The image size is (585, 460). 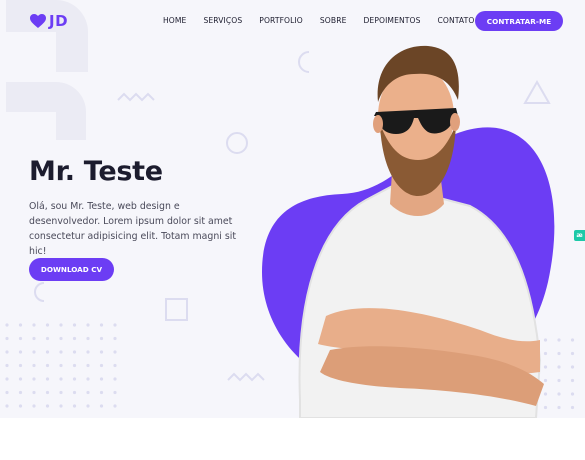 What do you see at coordinates (38, 21) in the screenshot?
I see `logo-heart-icon` at bounding box center [38, 21].